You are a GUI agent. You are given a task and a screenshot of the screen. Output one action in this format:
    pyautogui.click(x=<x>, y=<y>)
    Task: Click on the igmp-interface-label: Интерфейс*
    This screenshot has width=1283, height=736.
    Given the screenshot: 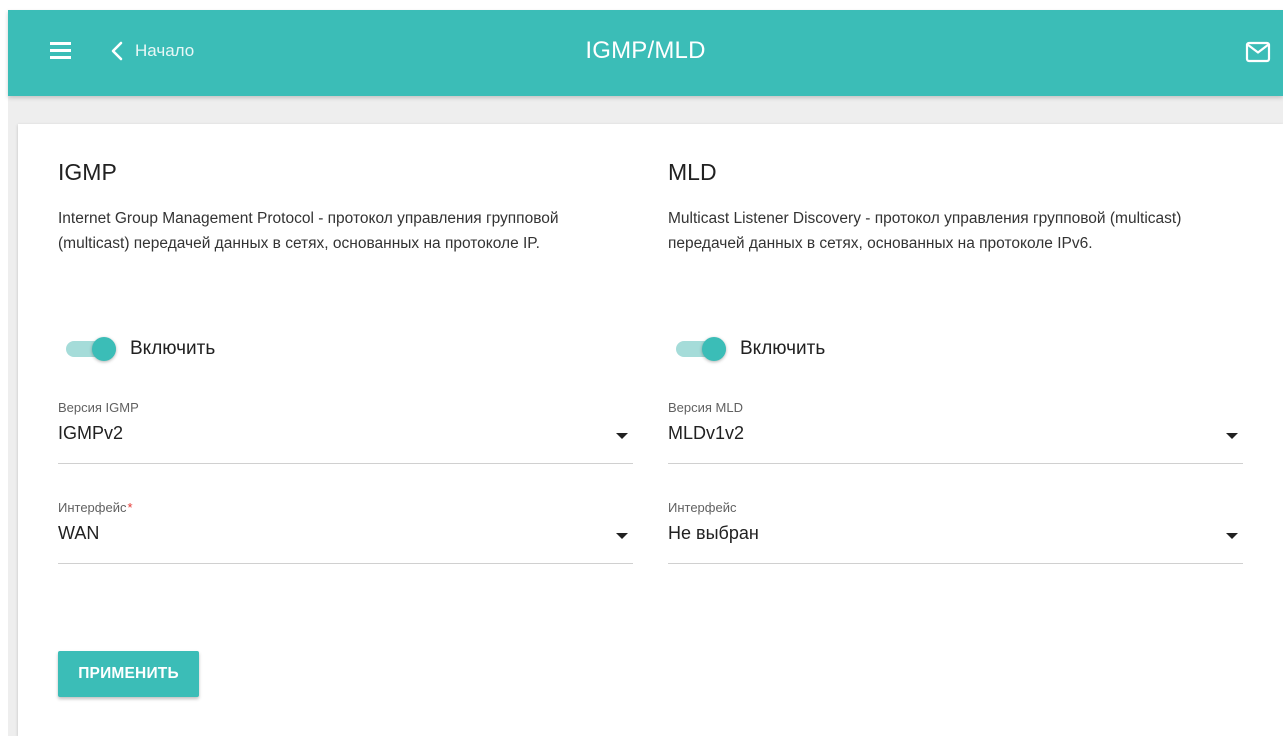 What is the action you would take?
    pyautogui.click(x=95, y=507)
    